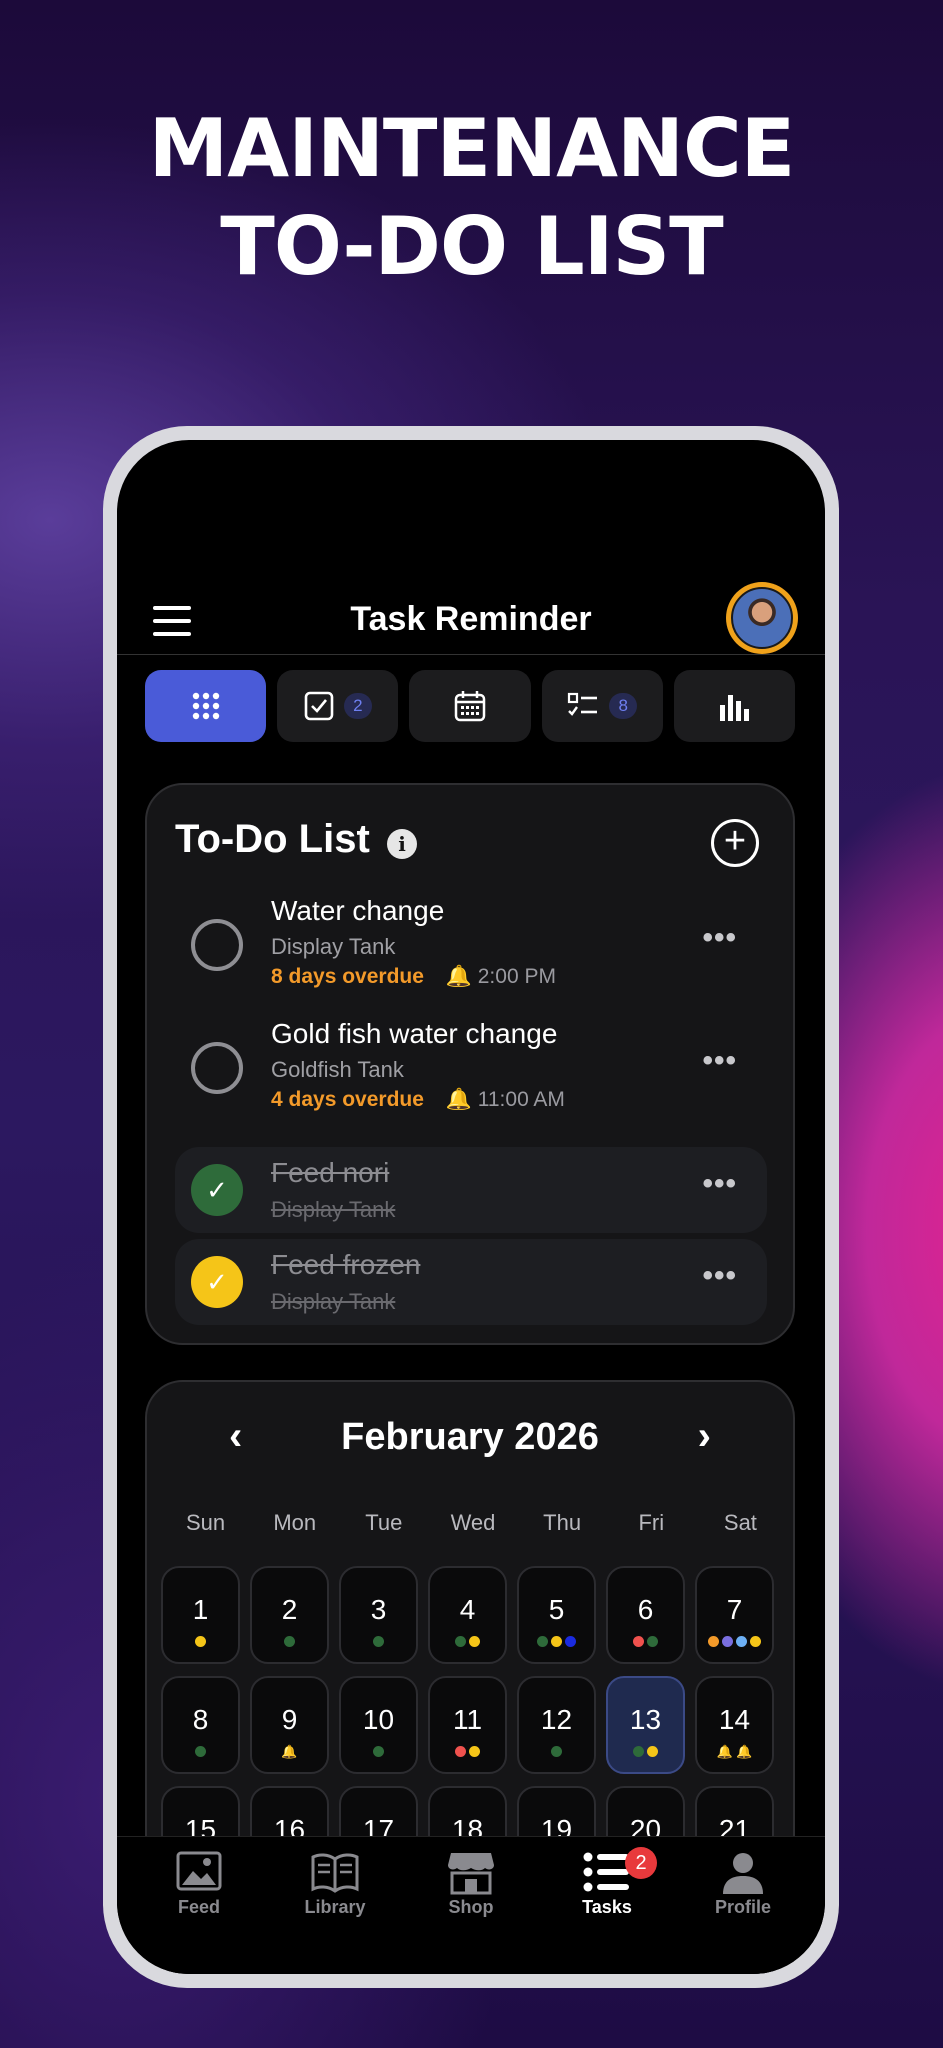 This screenshot has width=943, height=2048. What do you see at coordinates (347, 976) in the screenshot?
I see `overdue-label: 8 days overdue` at bounding box center [347, 976].